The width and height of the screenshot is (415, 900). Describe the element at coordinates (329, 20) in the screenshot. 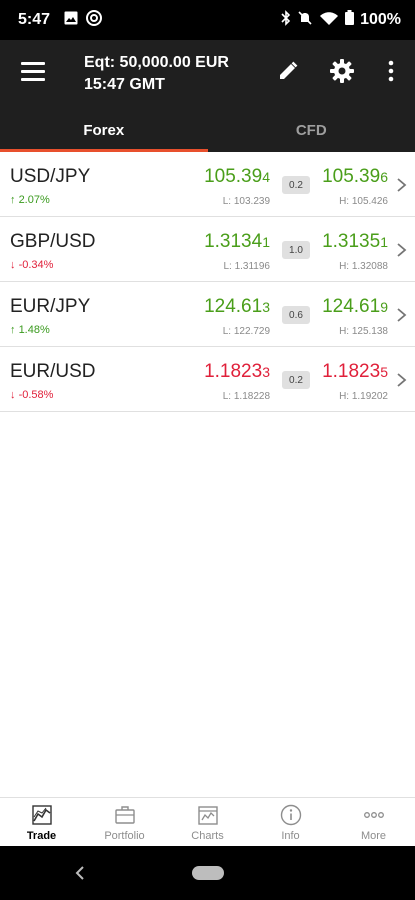

I see `wifi-icon` at that location.